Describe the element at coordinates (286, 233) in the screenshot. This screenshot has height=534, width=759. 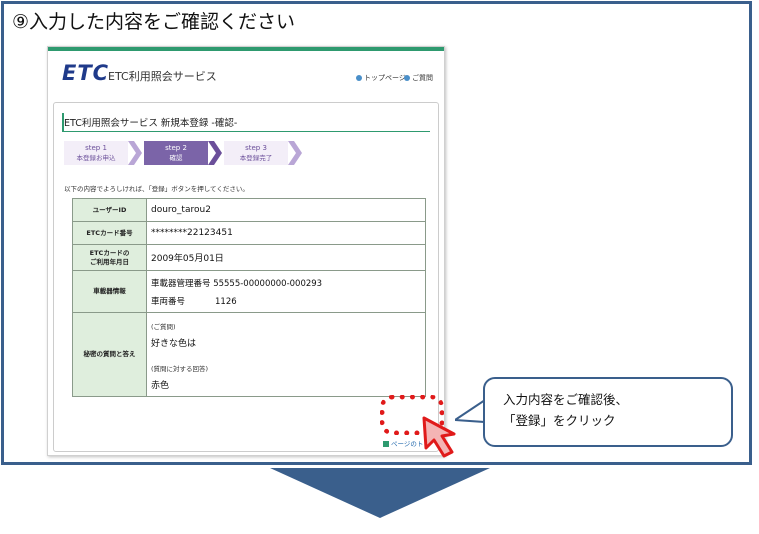
I see `card-number-value: ********22123451` at that location.